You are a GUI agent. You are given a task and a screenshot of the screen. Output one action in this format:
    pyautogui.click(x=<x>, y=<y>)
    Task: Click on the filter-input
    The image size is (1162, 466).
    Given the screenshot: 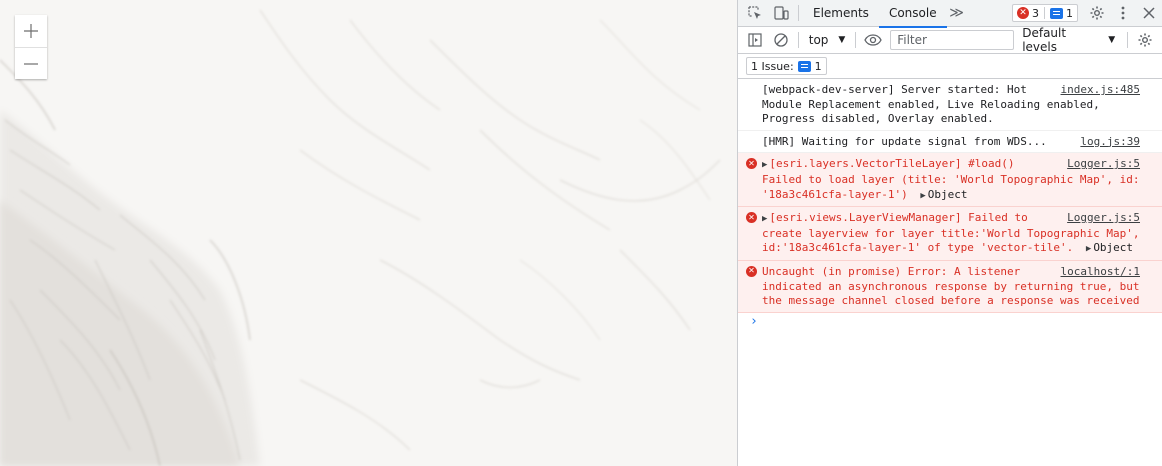 What is the action you would take?
    pyautogui.click(x=952, y=40)
    